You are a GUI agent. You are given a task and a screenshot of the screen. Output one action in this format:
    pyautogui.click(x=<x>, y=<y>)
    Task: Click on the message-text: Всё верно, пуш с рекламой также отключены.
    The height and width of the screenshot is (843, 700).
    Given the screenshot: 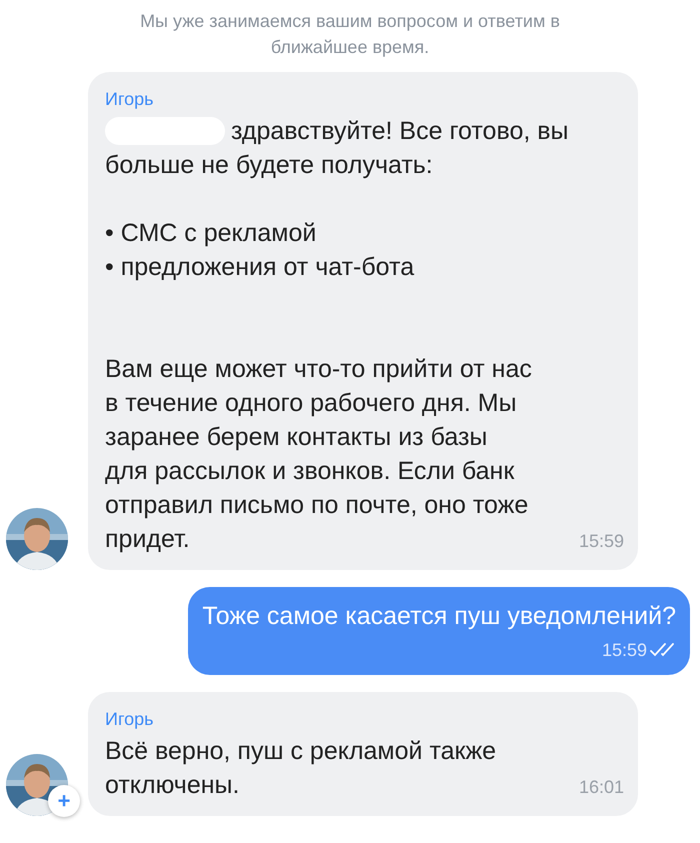 What is the action you would take?
    pyautogui.click(x=300, y=768)
    